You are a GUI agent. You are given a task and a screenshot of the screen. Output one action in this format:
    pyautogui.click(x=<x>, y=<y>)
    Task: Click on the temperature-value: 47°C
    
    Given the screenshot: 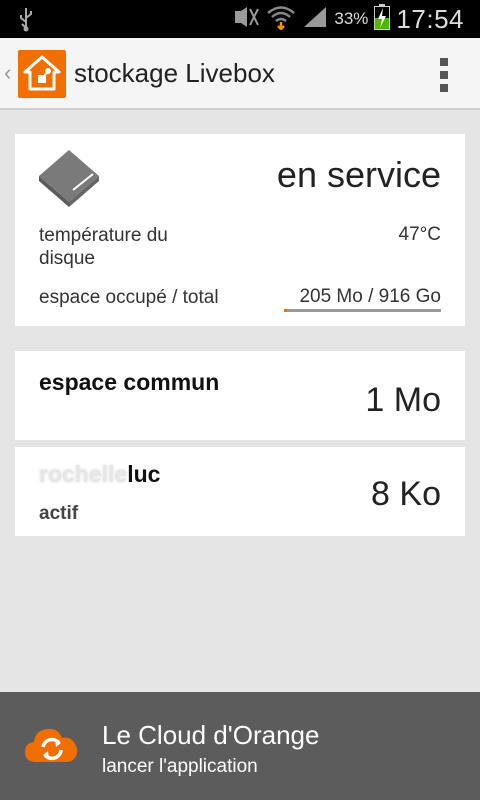 What is the action you would take?
    pyautogui.click(x=419, y=234)
    